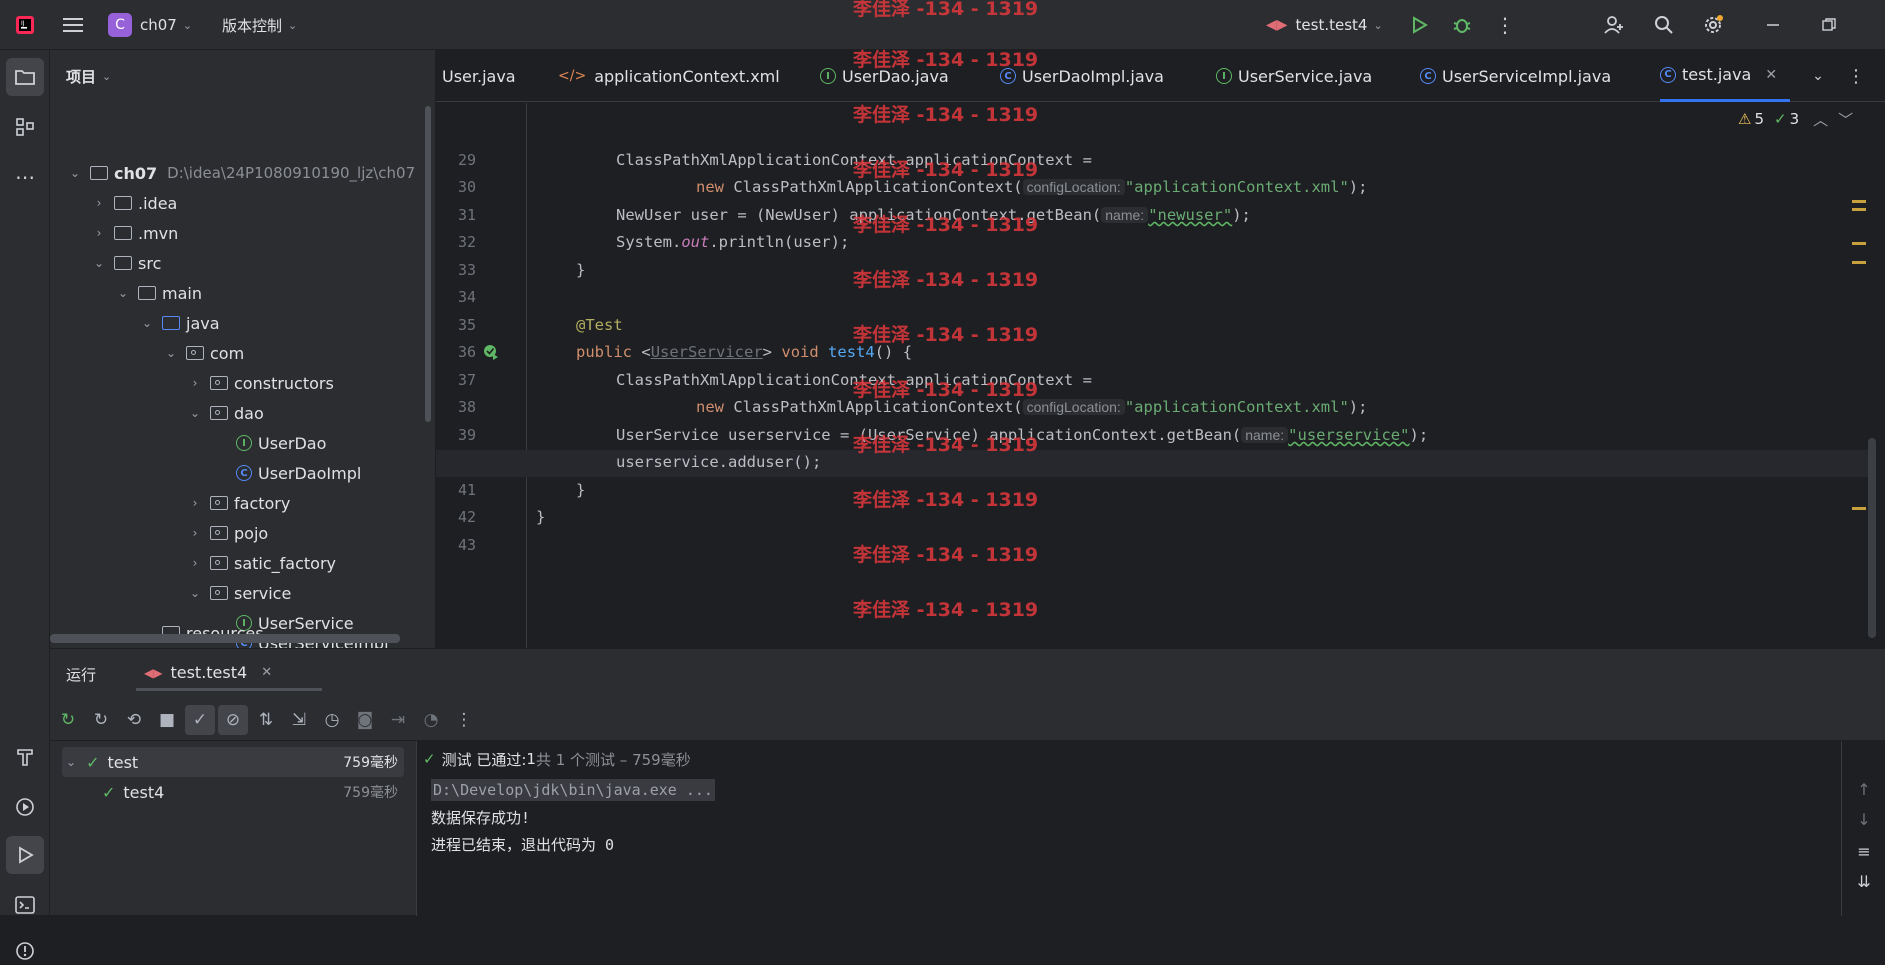  What do you see at coordinates (167, 720) in the screenshot?
I see `stop-icon: ■` at bounding box center [167, 720].